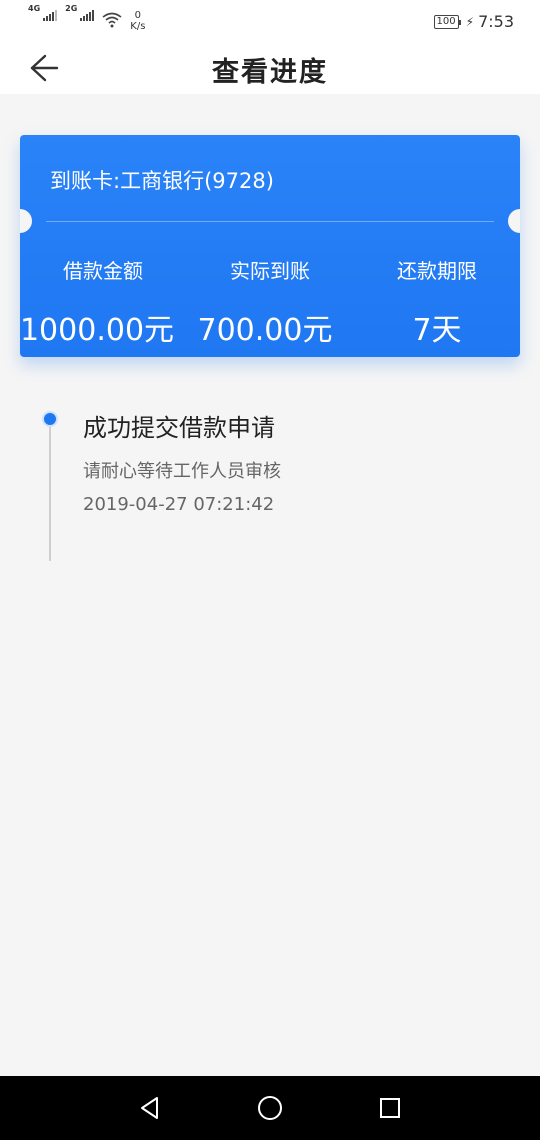 The width and height of the screenshot is (540, 1140). I want to click on receiving-card-label: 到账卡:工商银行(9728), so click(162, 181).